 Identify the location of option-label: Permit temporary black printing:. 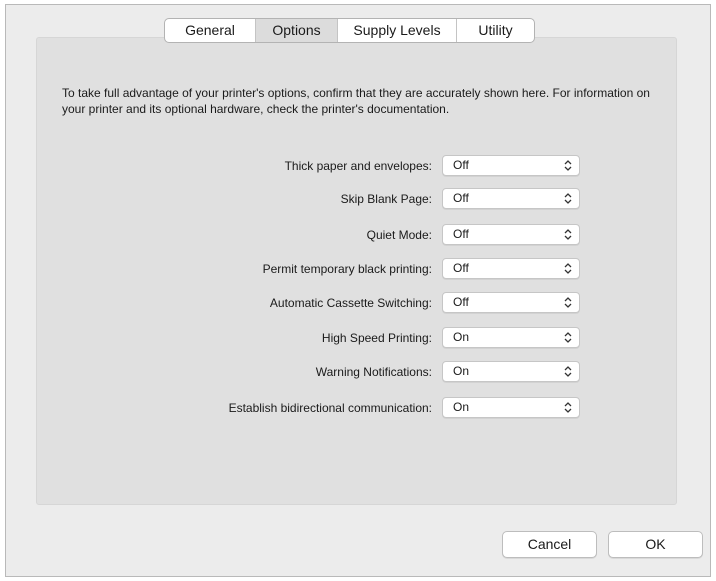
(347, 269).